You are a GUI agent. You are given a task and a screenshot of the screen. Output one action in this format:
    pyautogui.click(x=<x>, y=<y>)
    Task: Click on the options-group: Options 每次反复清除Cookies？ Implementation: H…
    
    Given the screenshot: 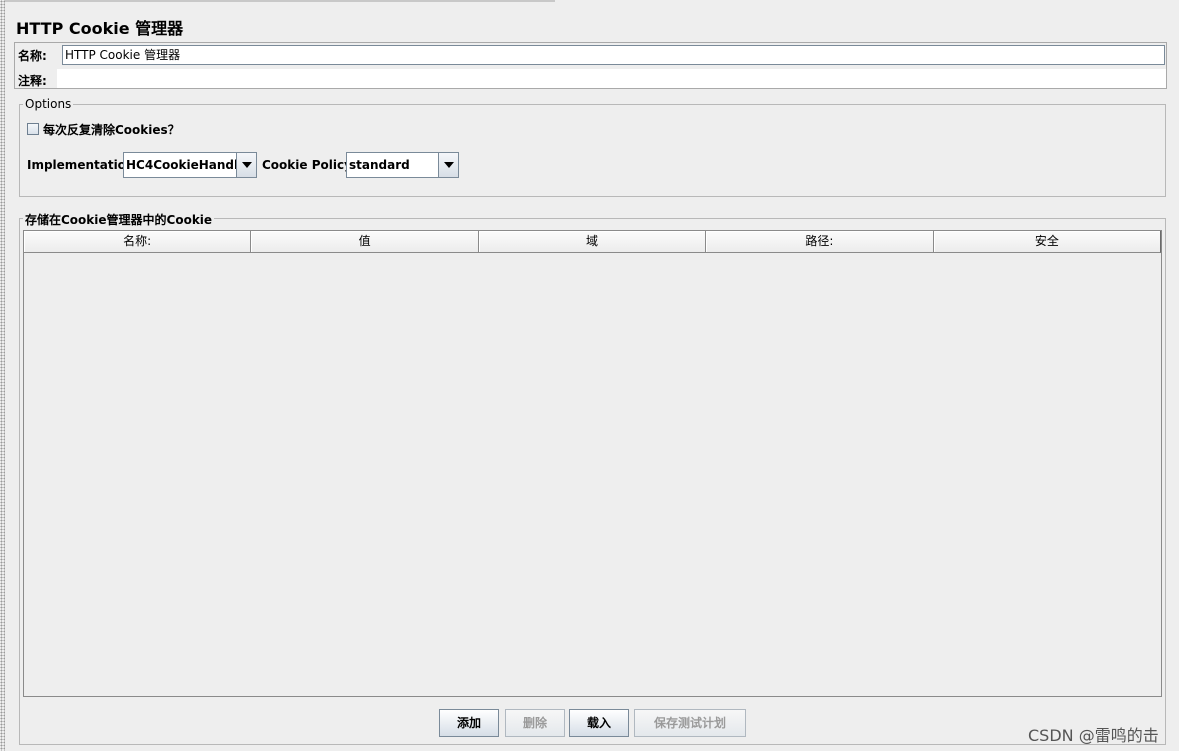 What is the action you would take?
    pyautogui.click(x=592, y=147)
    